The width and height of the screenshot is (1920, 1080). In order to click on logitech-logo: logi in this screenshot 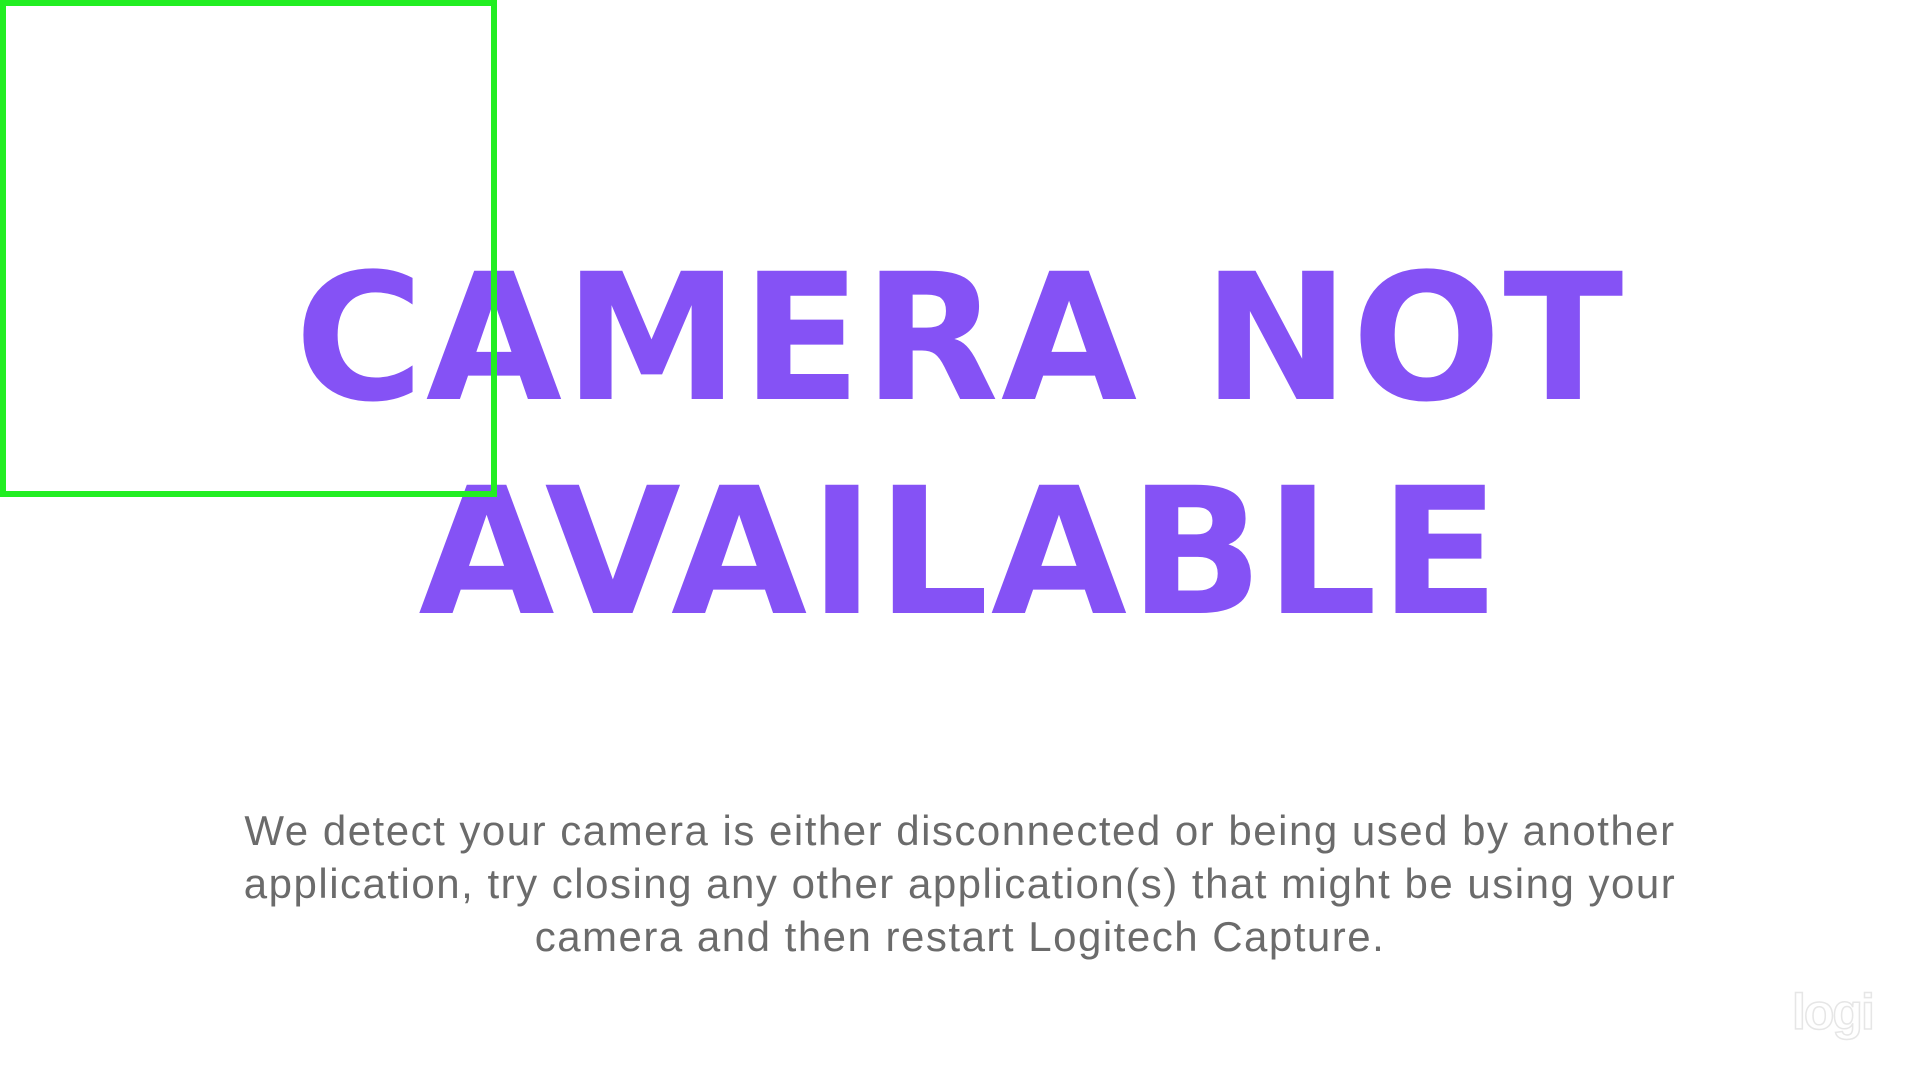, I will do `click(1833, 1012)`.